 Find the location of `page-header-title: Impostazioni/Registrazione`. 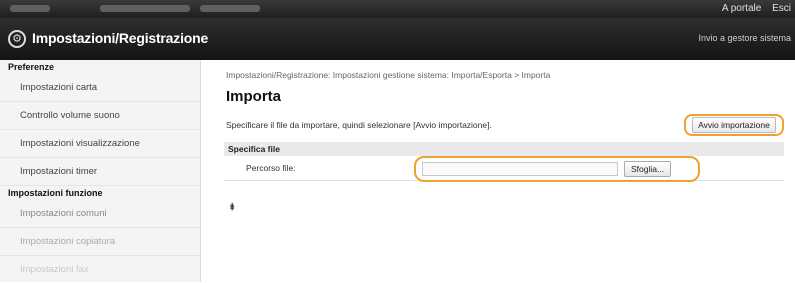

page-header-title: Impostazioni/Registrazione is located at coordinates (120, 38).